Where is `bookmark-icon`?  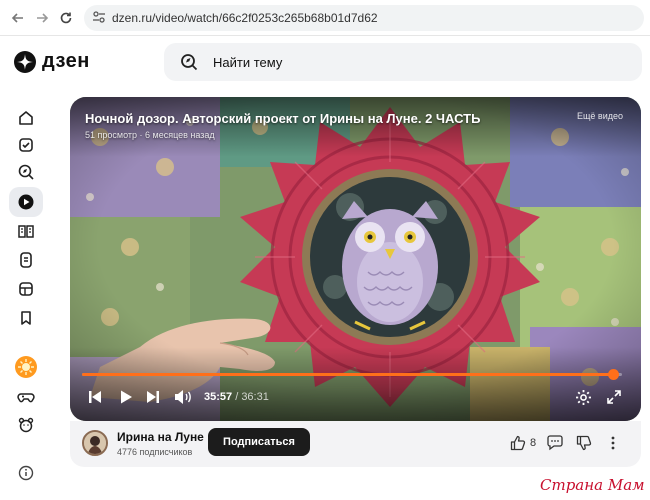
bookmark-icon is located at coordinates (26, 318).